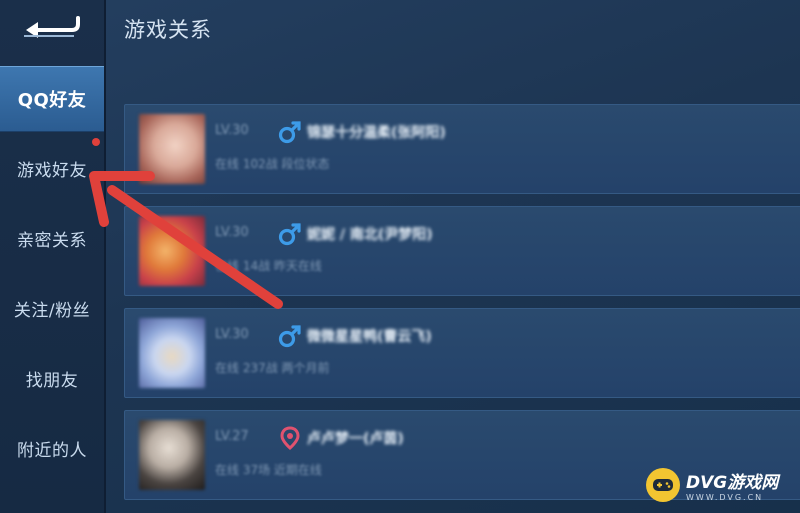  Describe the element at coordinates (186, 240) in the screenshot. I see `annotation-arrow-icon` at that location.